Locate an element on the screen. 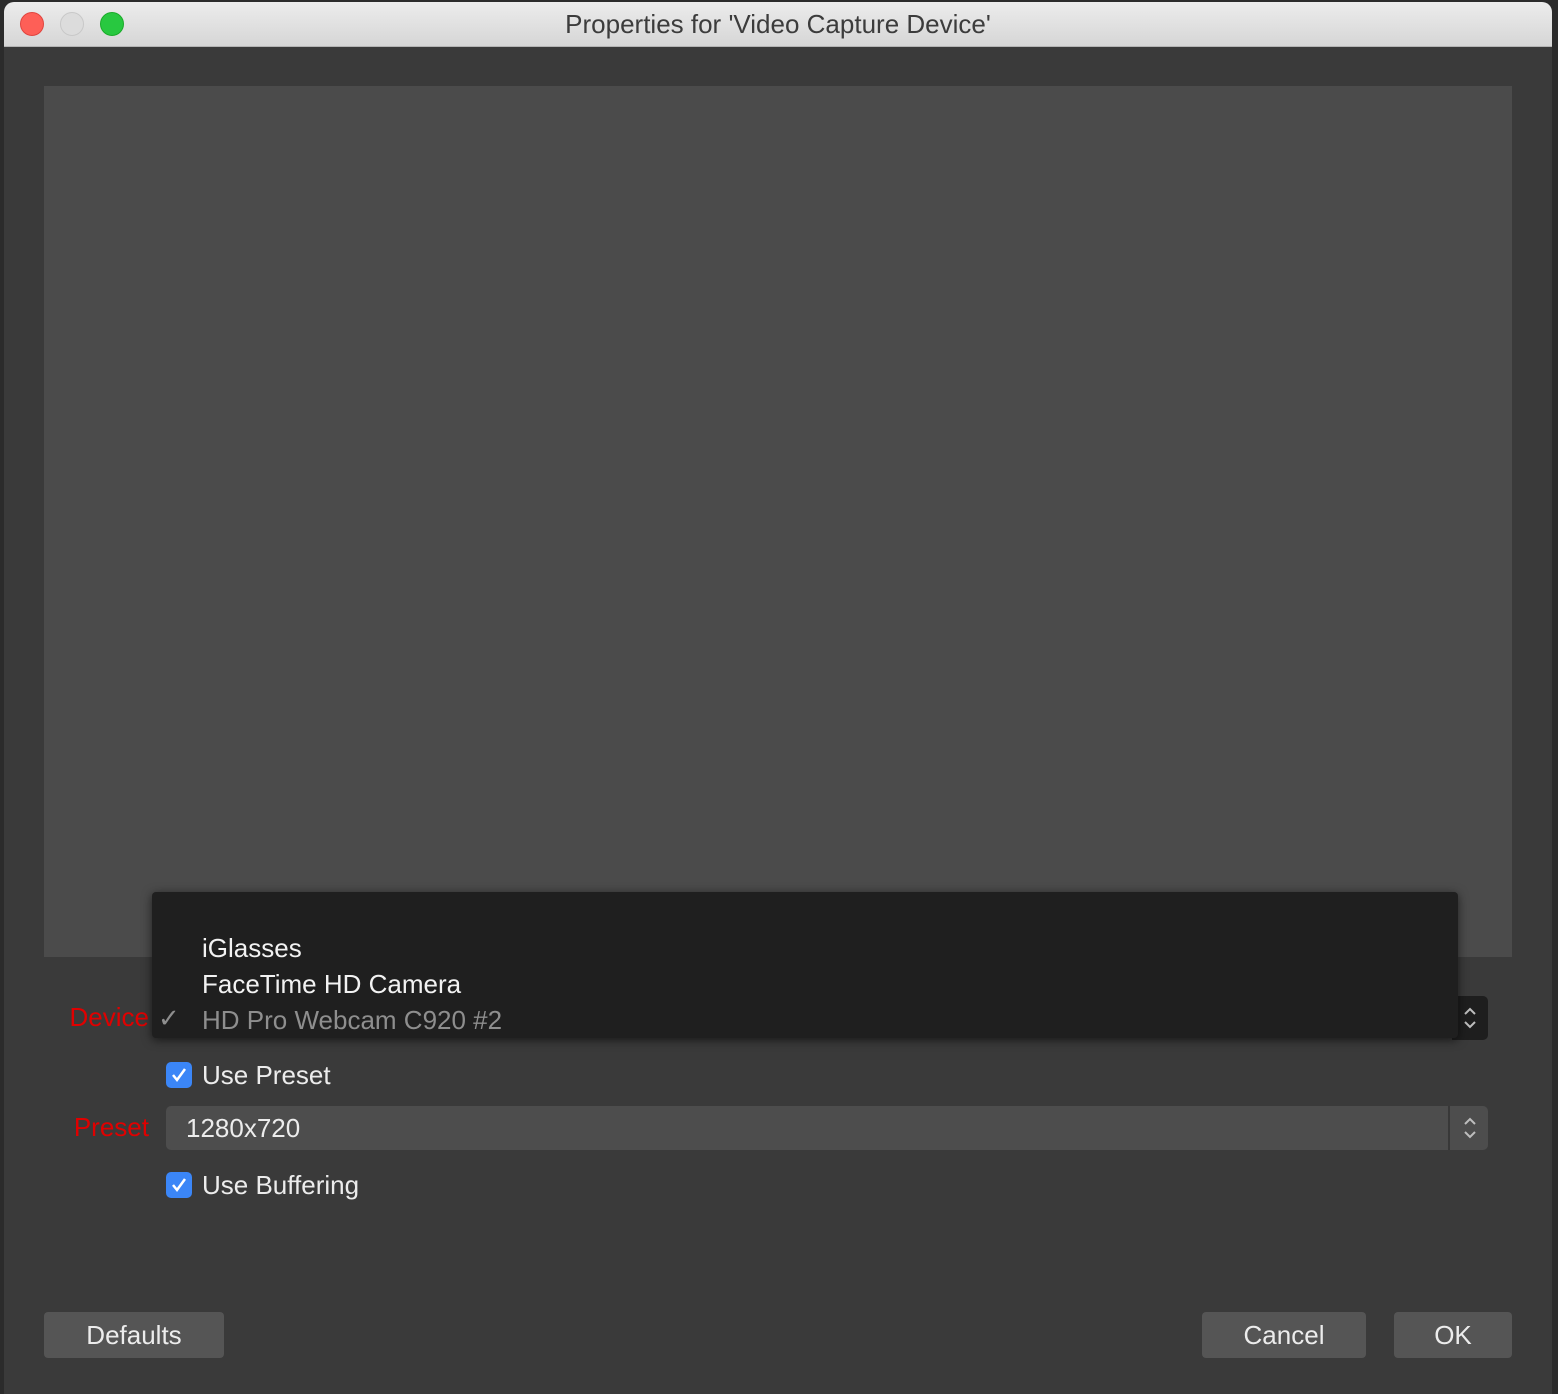 This screenshot has width=1558, height=1394. device-option-iglasses: iGlasses is located at coordinates (252, 948).